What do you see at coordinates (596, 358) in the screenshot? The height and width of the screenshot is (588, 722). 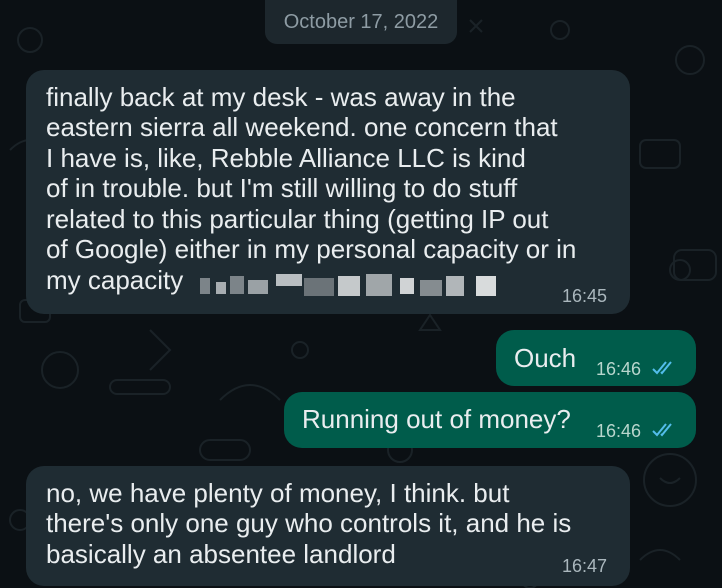 I see `outgoing-message-bubble: Ouch 16:46` at bounding box center [596, 358].